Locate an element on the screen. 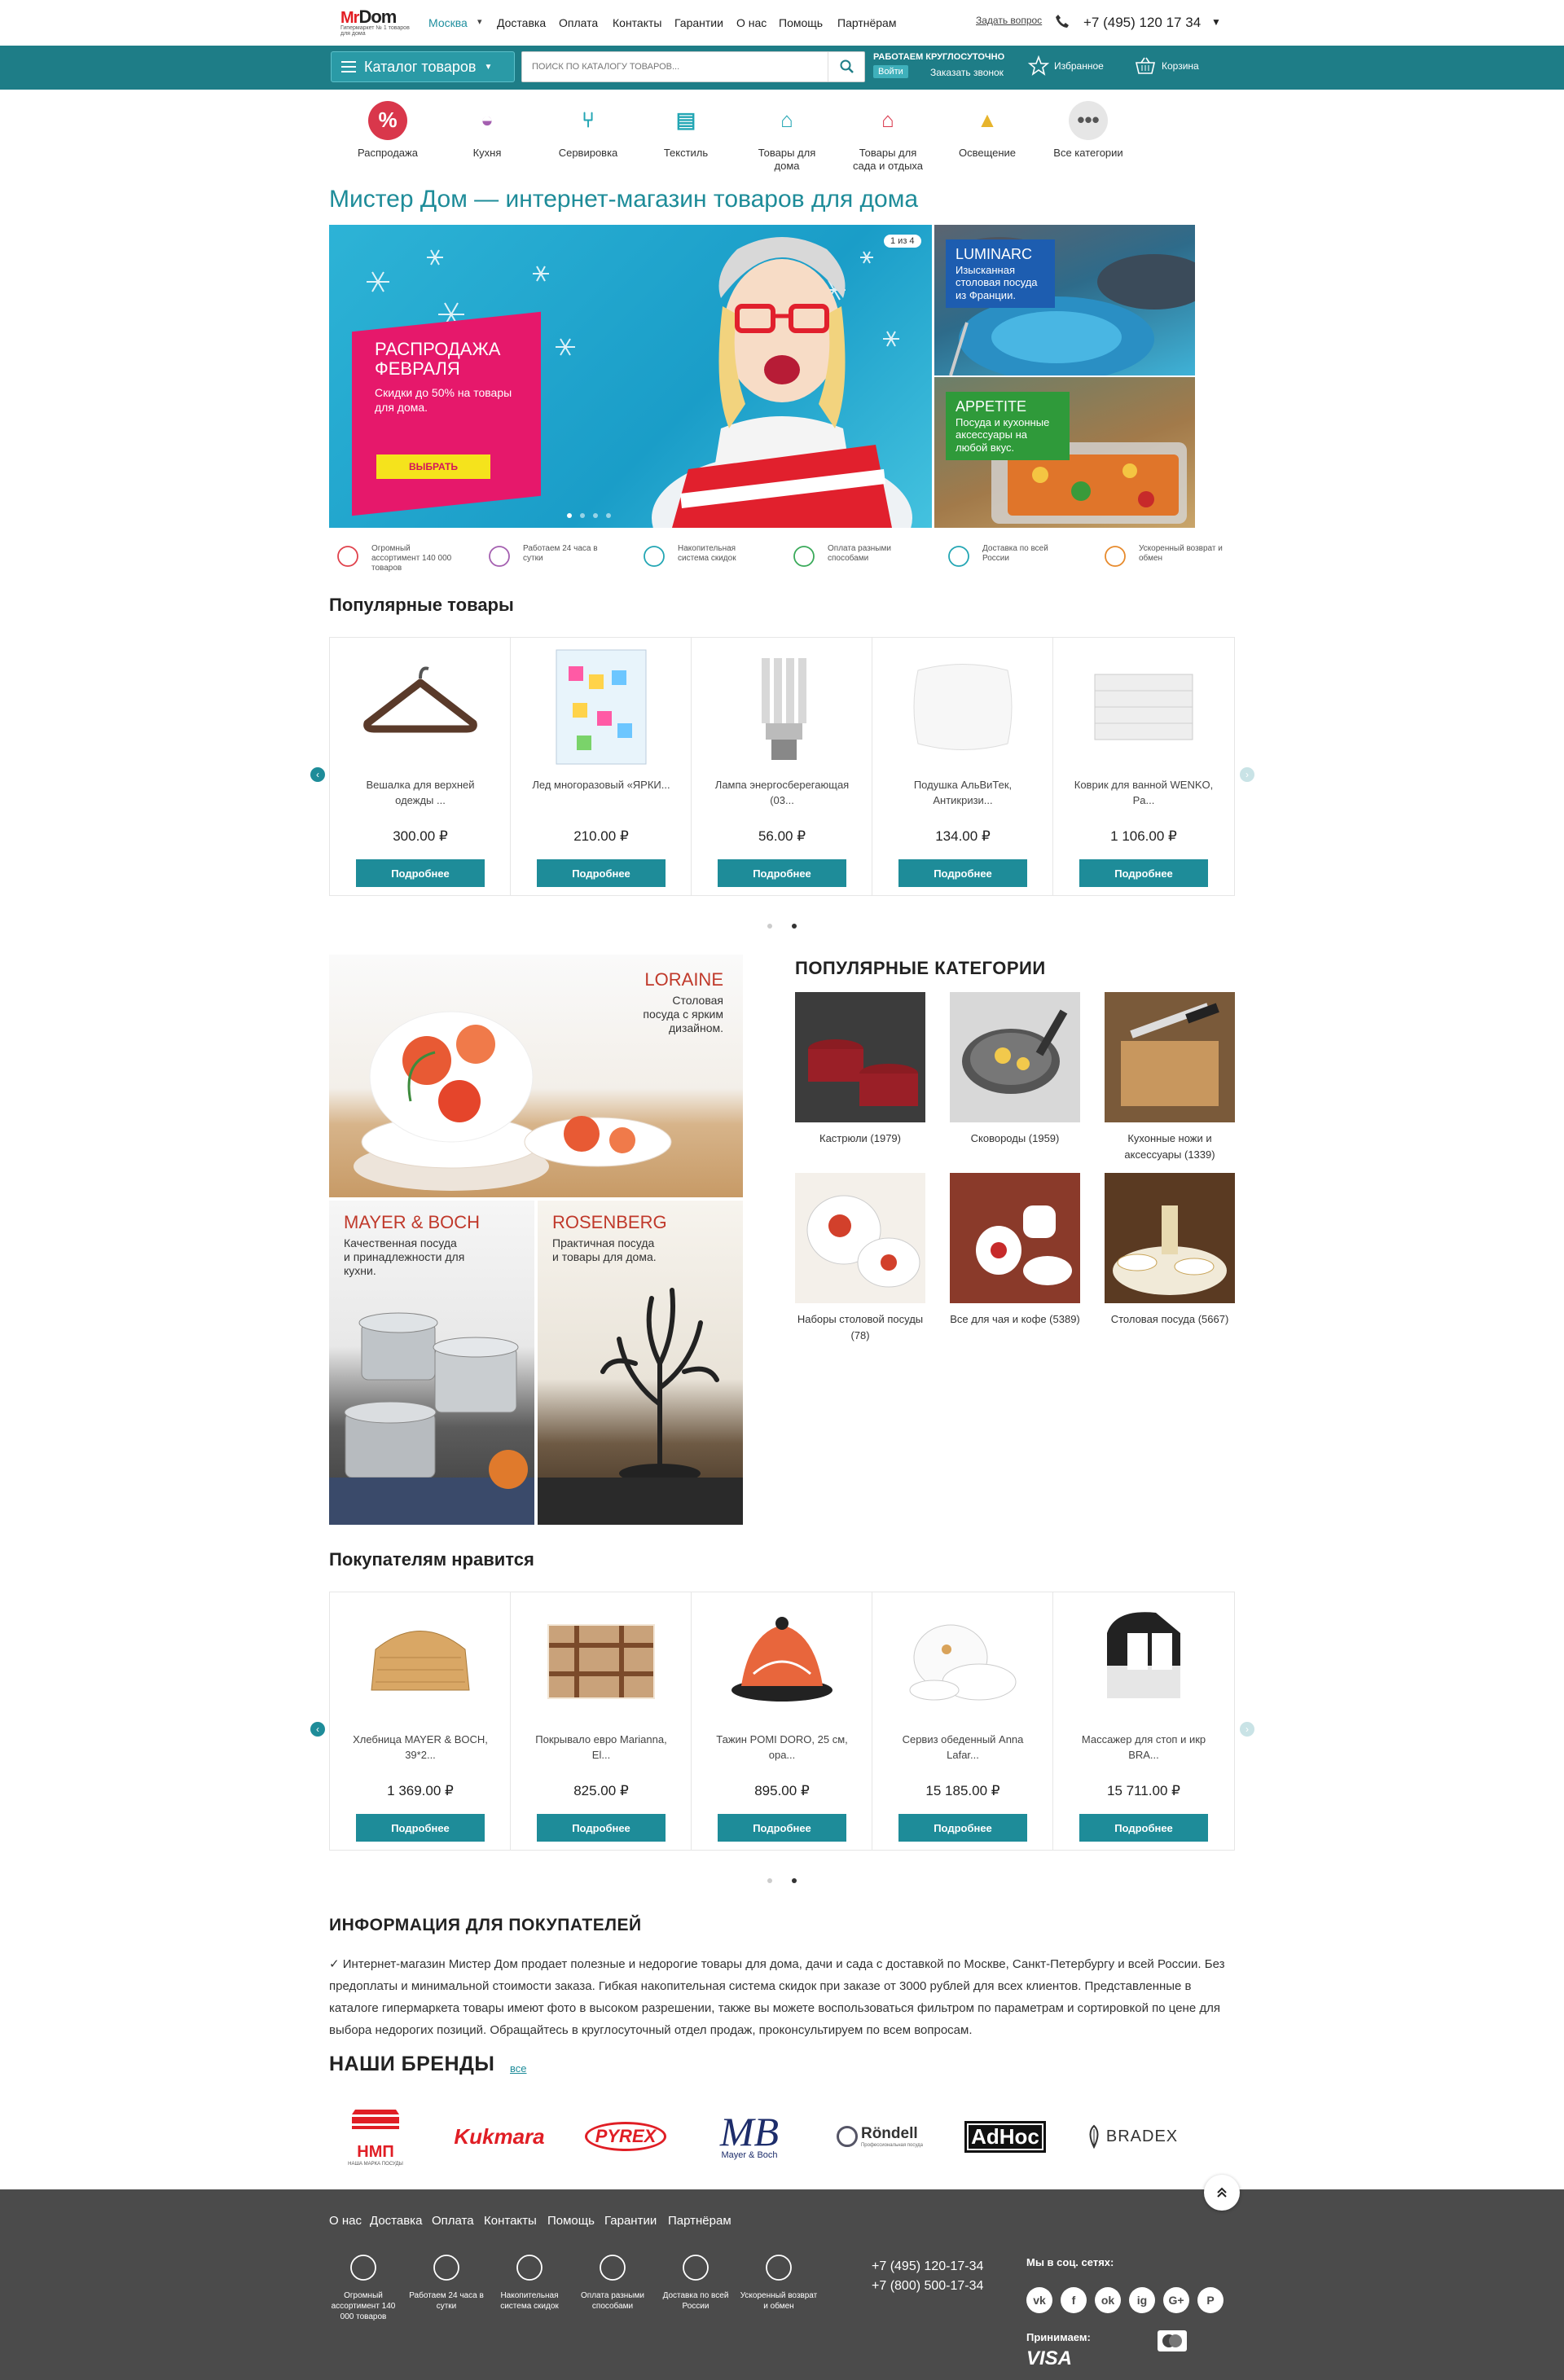 The image size is (1564, 2380). footer-link: Доставка is located at coordinates (396, 2221).